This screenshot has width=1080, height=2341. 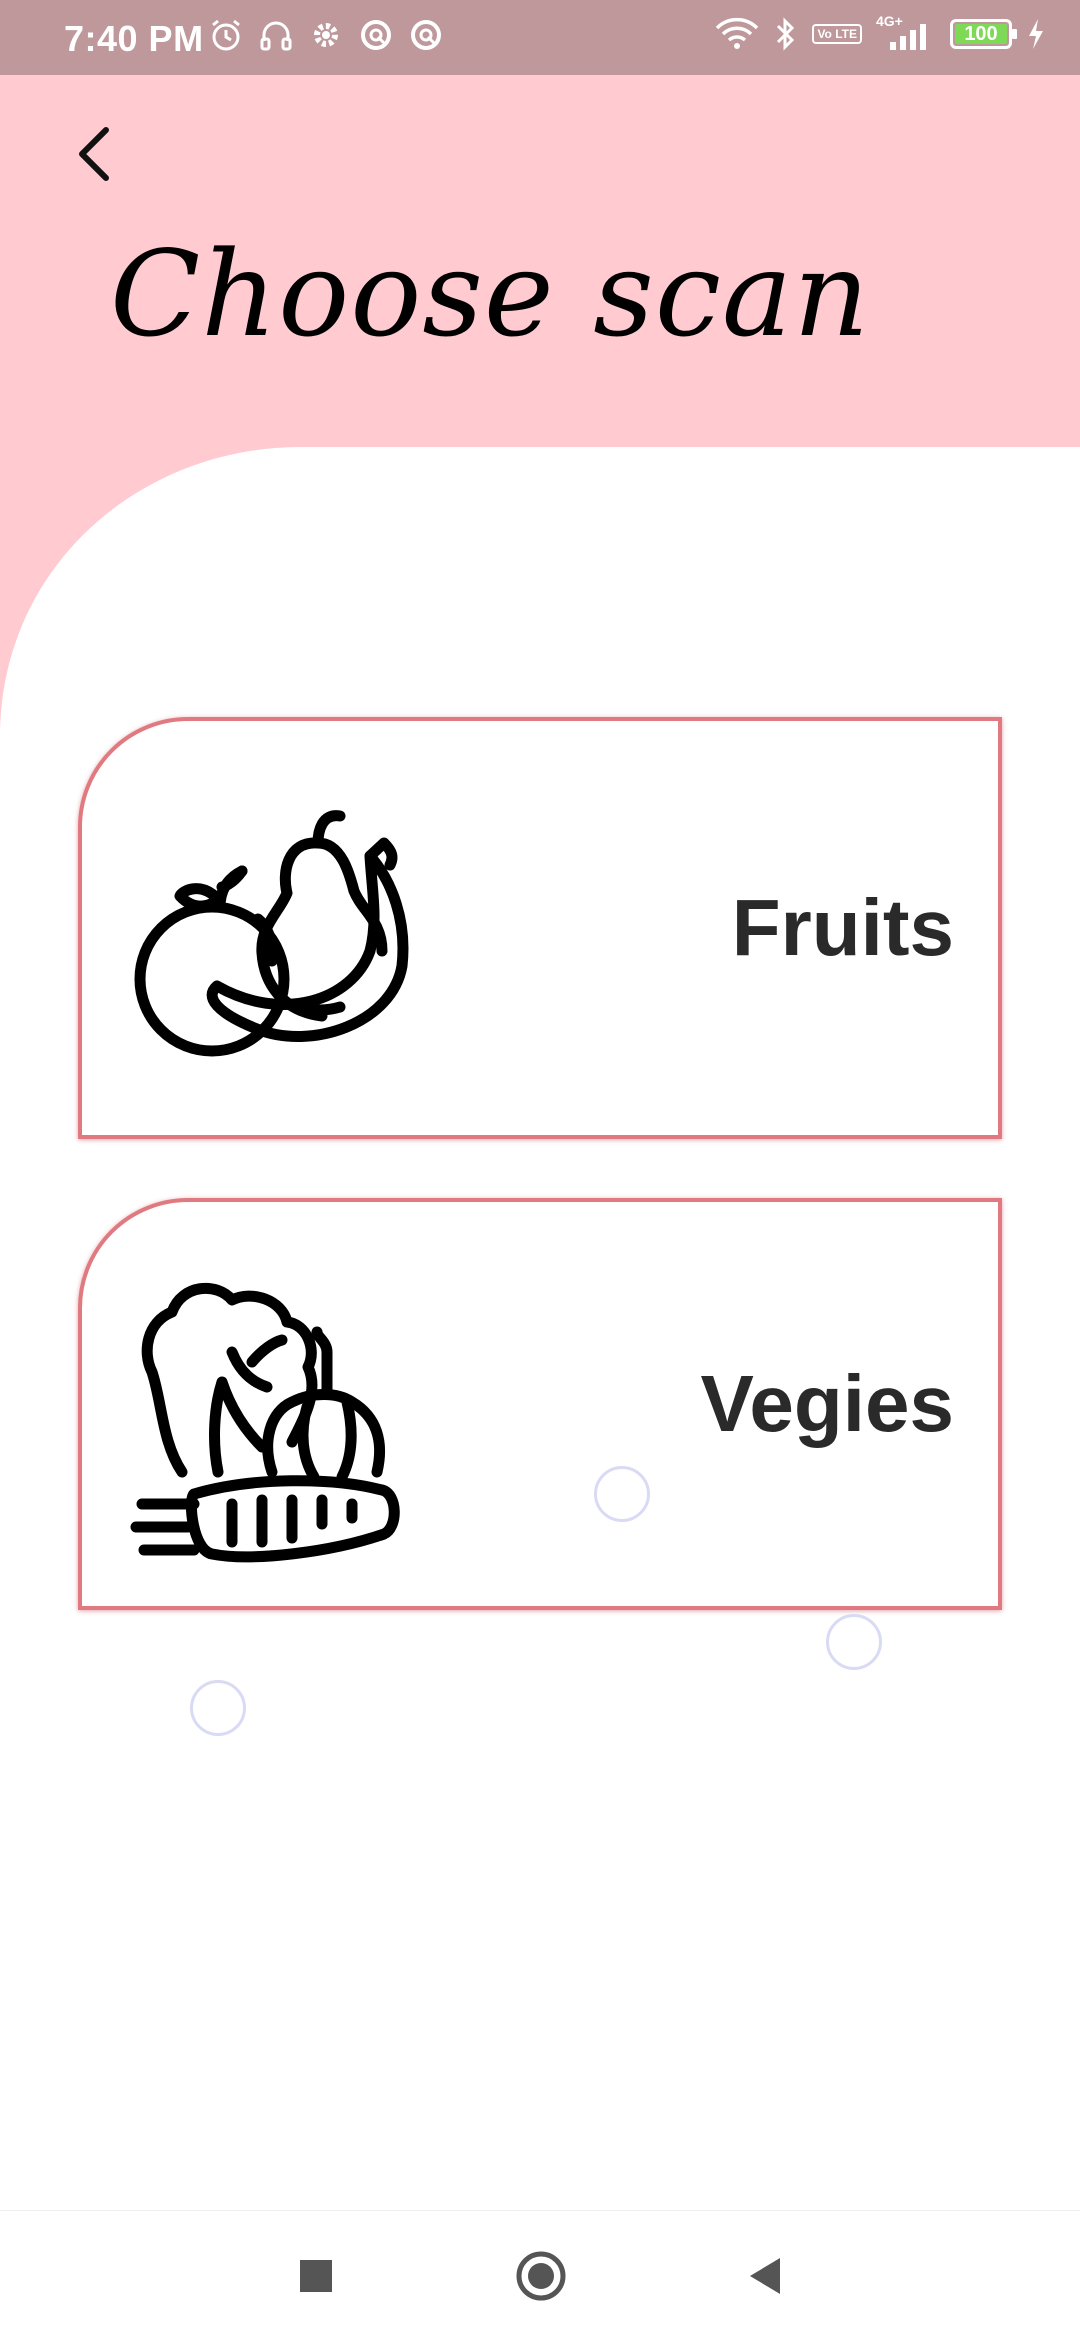 What do you see at coordinates (737, 33) in the screenshot?
I see `wifi-icon` at bounding box center [737, 33].